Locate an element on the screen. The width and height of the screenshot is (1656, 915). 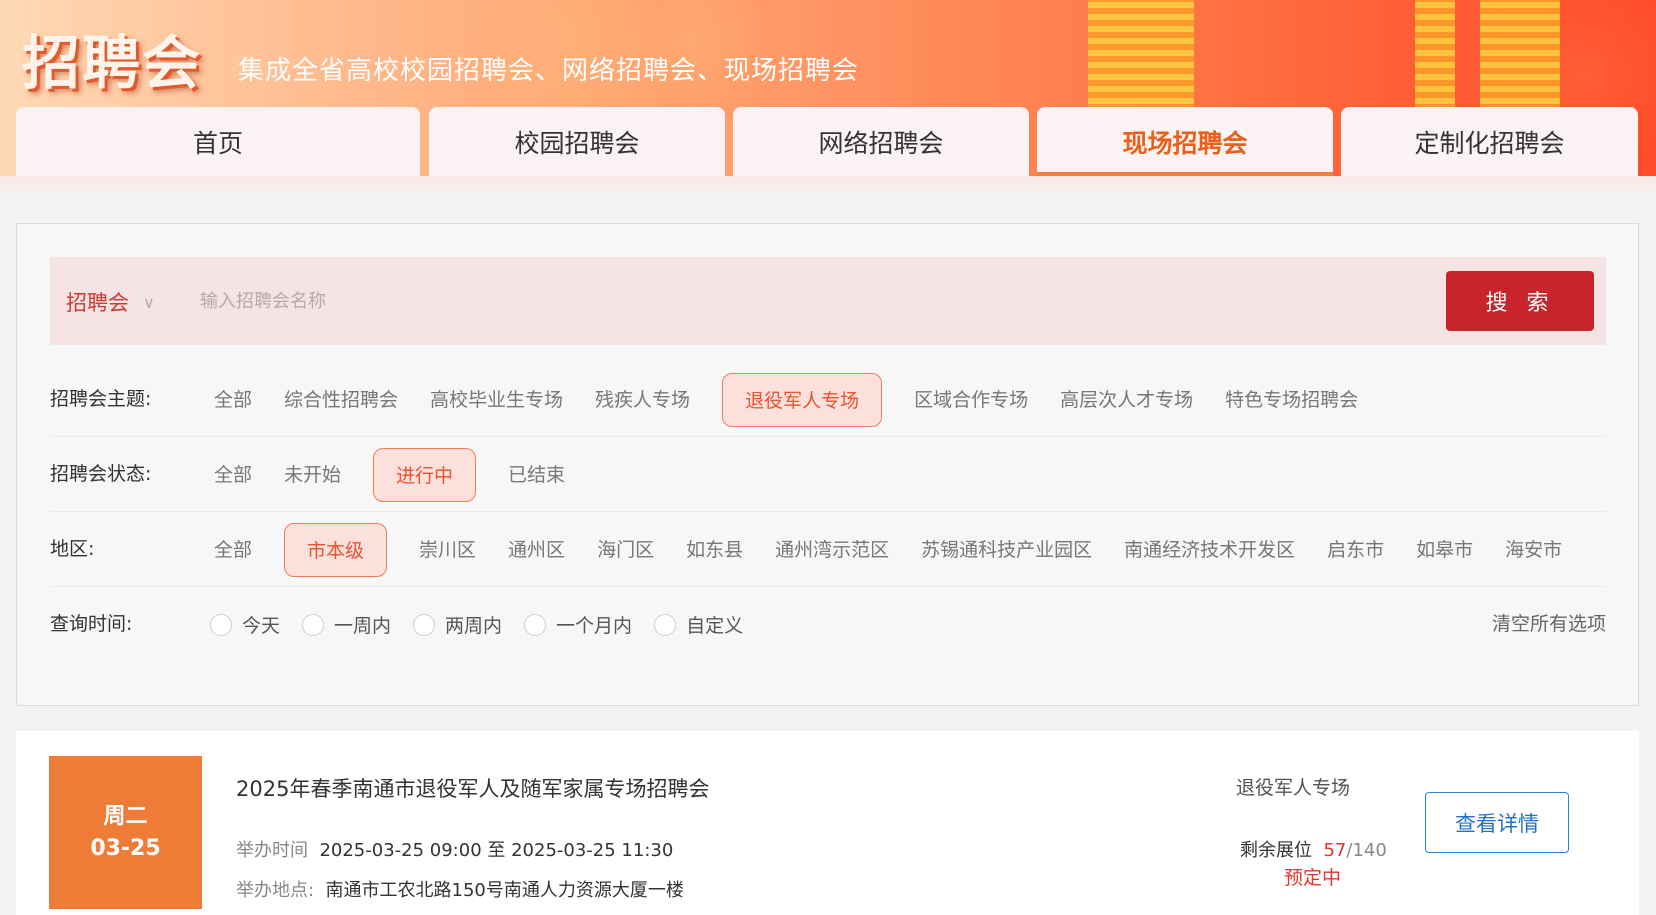
search-bar: 招聘会 ∨ 搜 索 is located at coordinates (828, 301).